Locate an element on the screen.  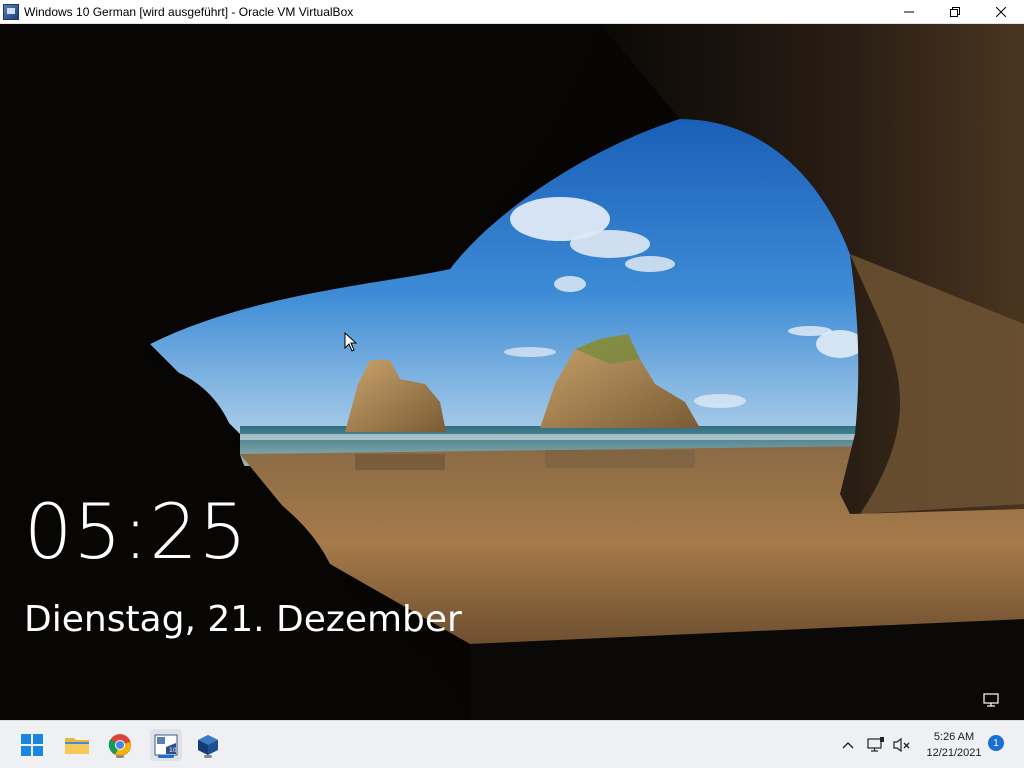
close-button is located at coordinates (1001, 12).